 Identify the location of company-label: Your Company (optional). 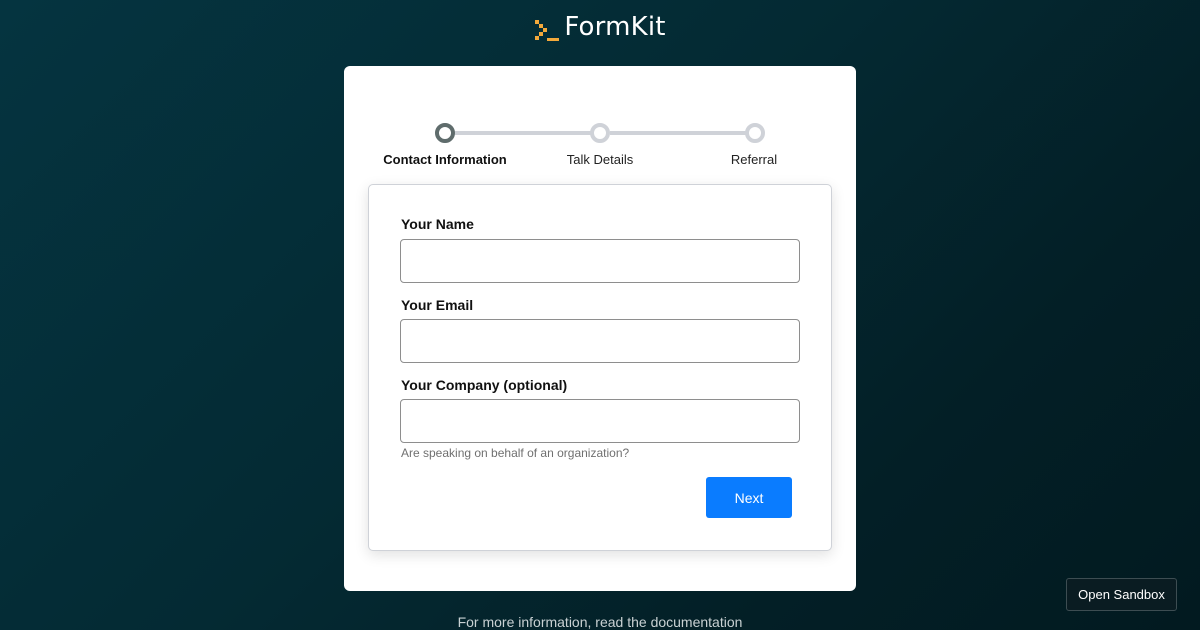
(484, 385).